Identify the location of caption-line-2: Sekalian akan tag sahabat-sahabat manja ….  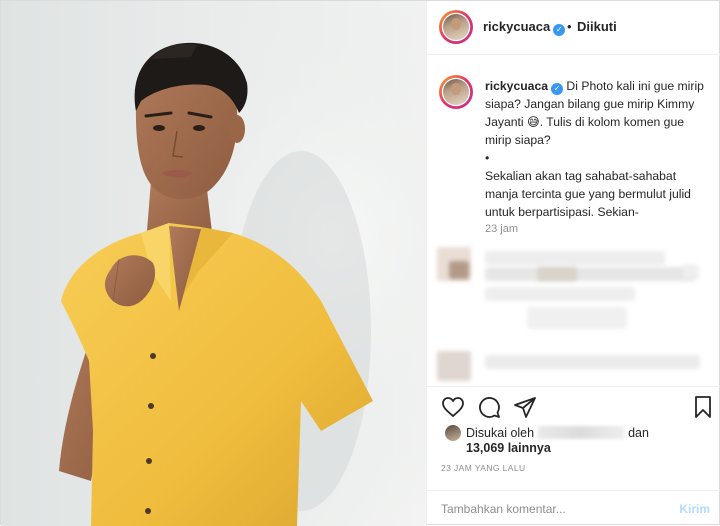
(588, 194).